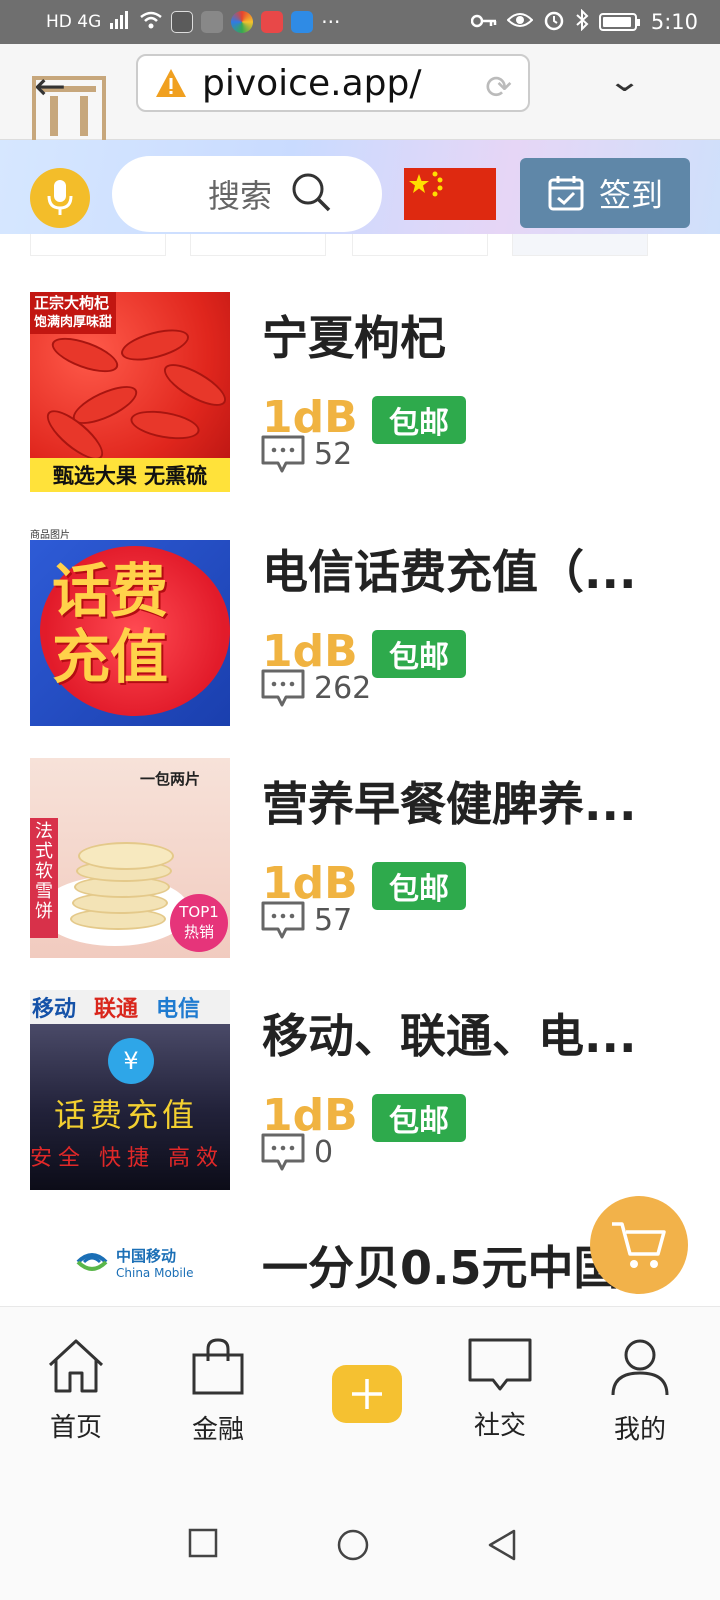 This screenshot has width=720, height=1600. I want to click on thumb-logo-en: China Mobile, so click(155, 1272).